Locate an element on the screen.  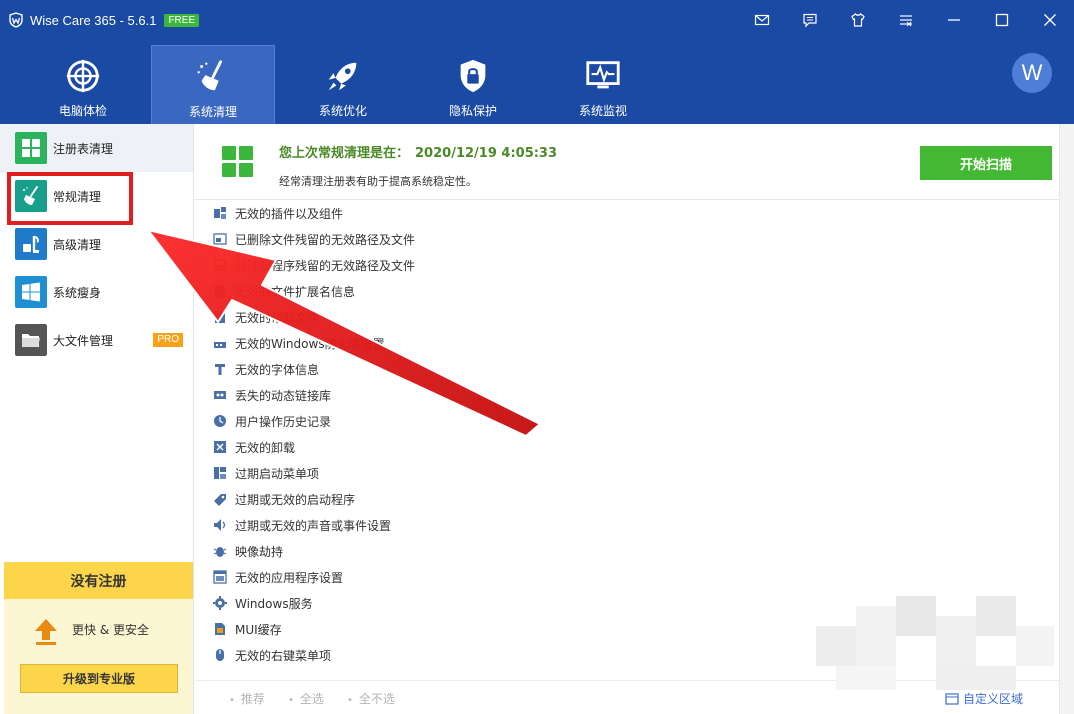
file-ext-icon is located at coordinates (220, 291).